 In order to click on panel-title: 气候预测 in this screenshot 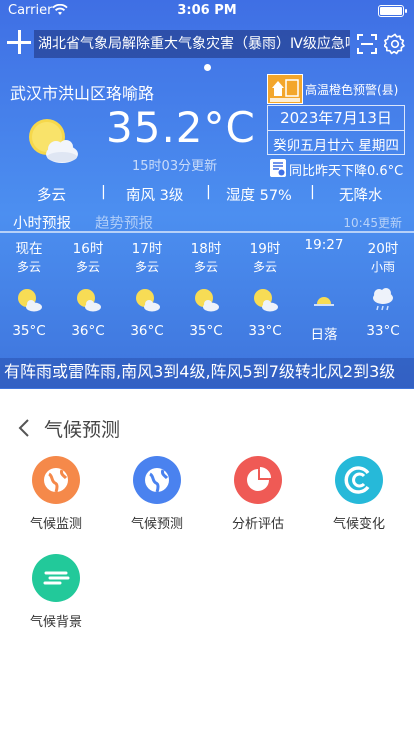, I will do `click(82, 430)`.